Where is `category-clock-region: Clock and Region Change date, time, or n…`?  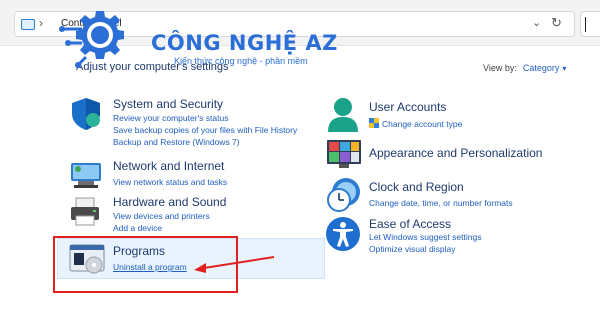
category-clock-region: Clock and Region Change date, time, or n… is located at coordinates (460, 195).